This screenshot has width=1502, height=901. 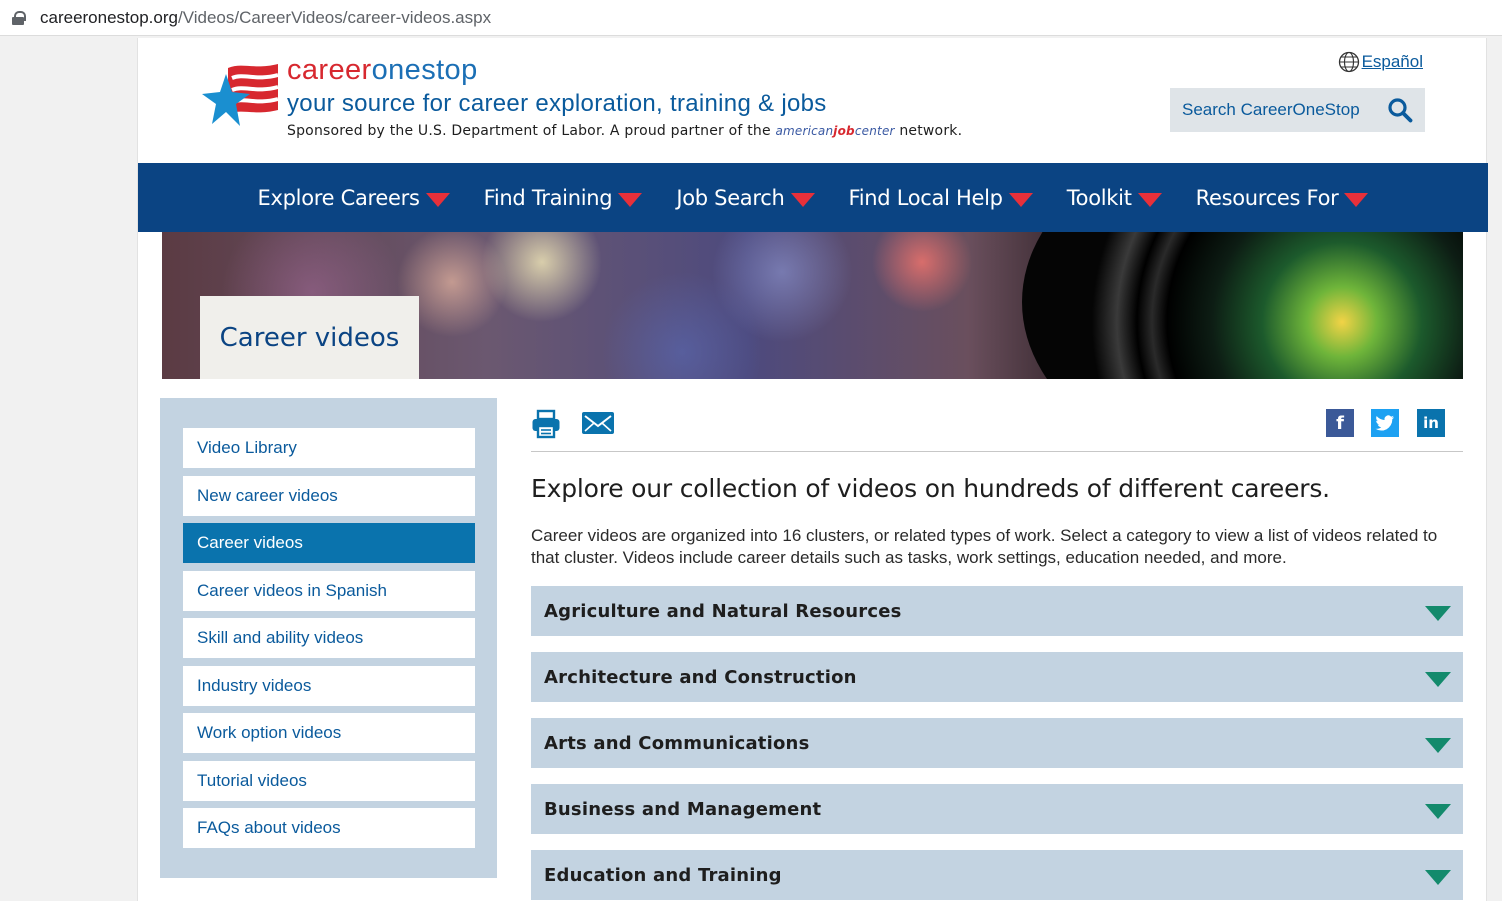 What do you see at coordinates (1271, 109) in the screenshot?
I see `search-label: Search CareerOneStop` at bounding box center [1271, 109].